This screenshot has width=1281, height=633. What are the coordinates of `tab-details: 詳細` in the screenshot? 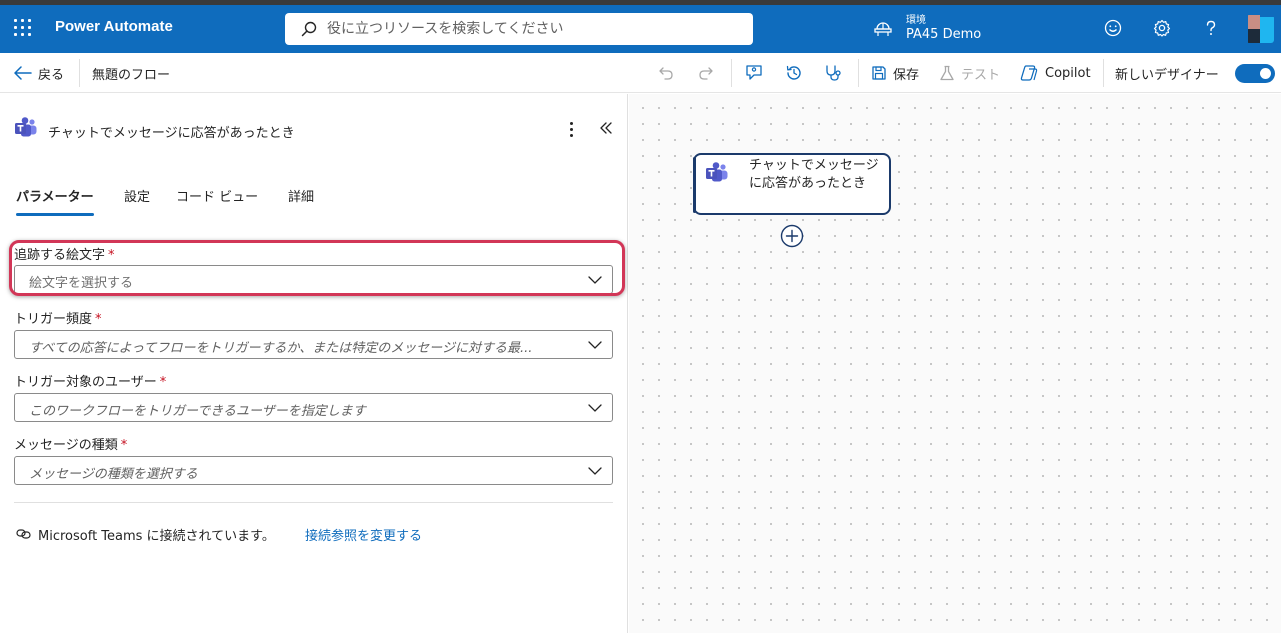 It's located at (301, 195).